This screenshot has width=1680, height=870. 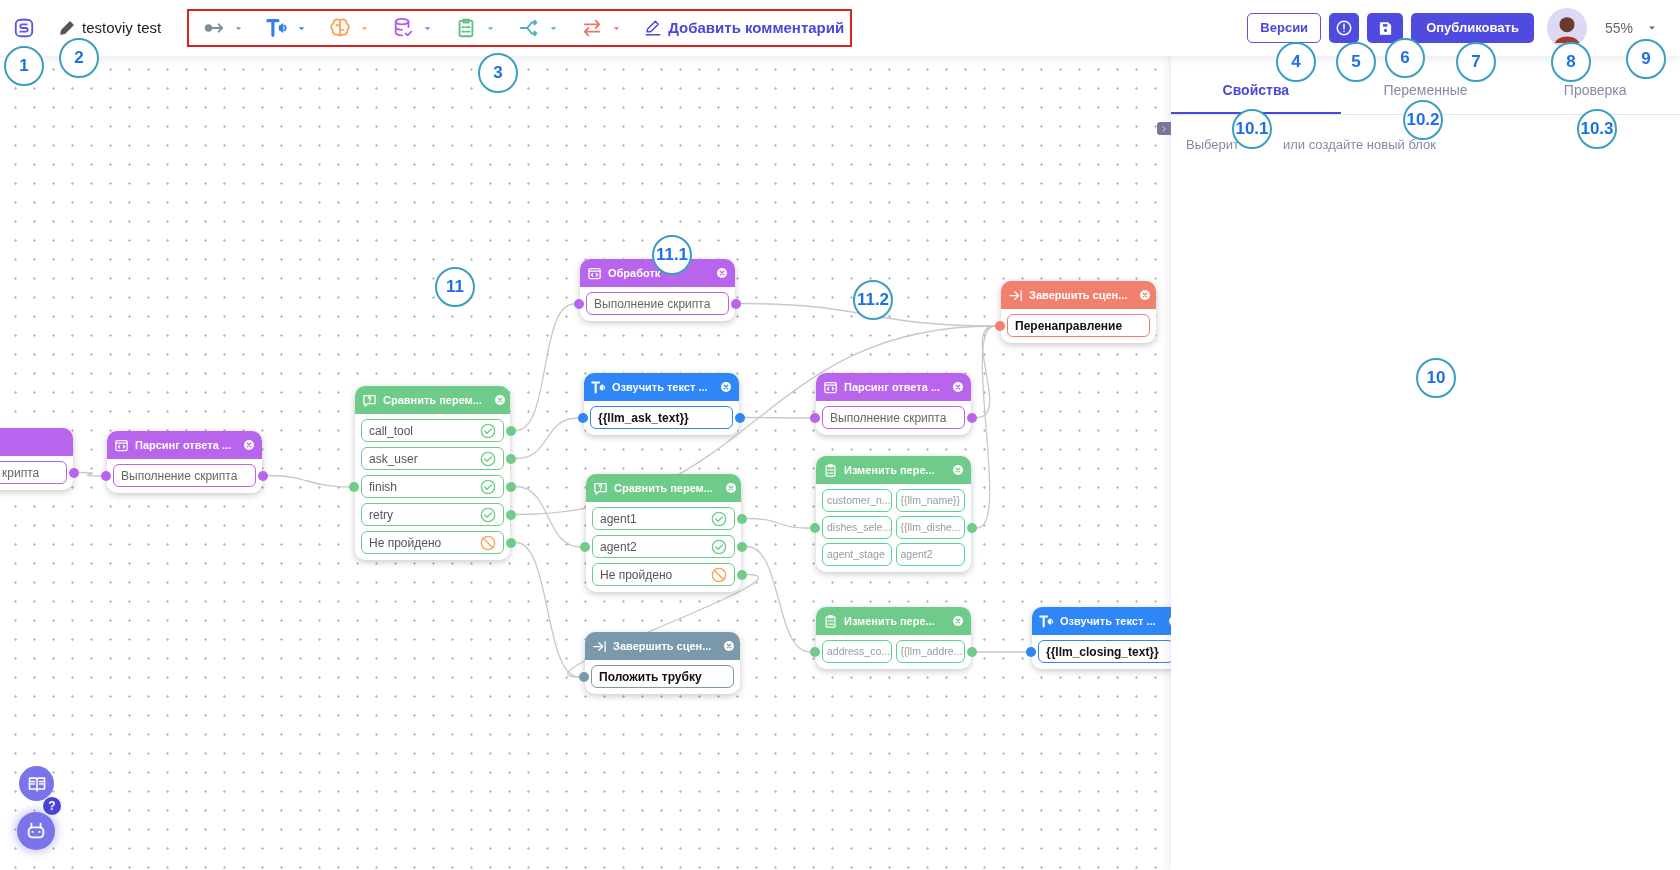 What do you see at coordinates (432, 430) in the screenshot?
I see `condition-field: call_tool` at bounding box center [432, 430].